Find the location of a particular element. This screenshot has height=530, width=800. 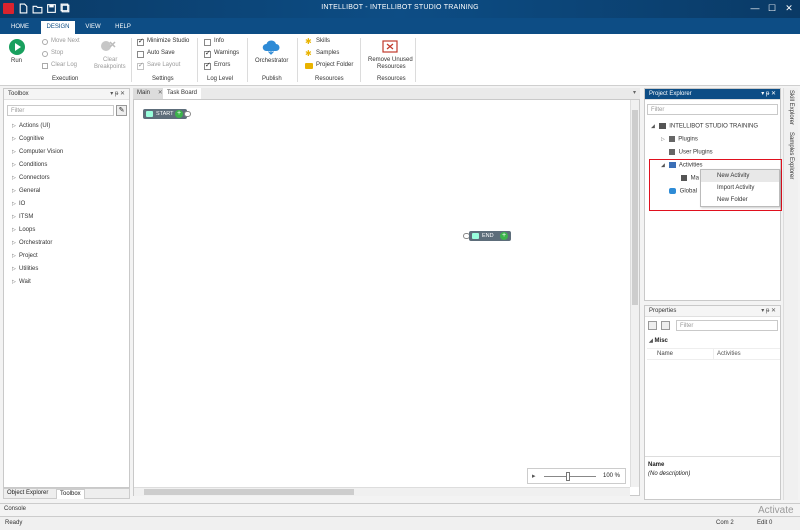

ribbon-divider is located at coordinates (197, 60).